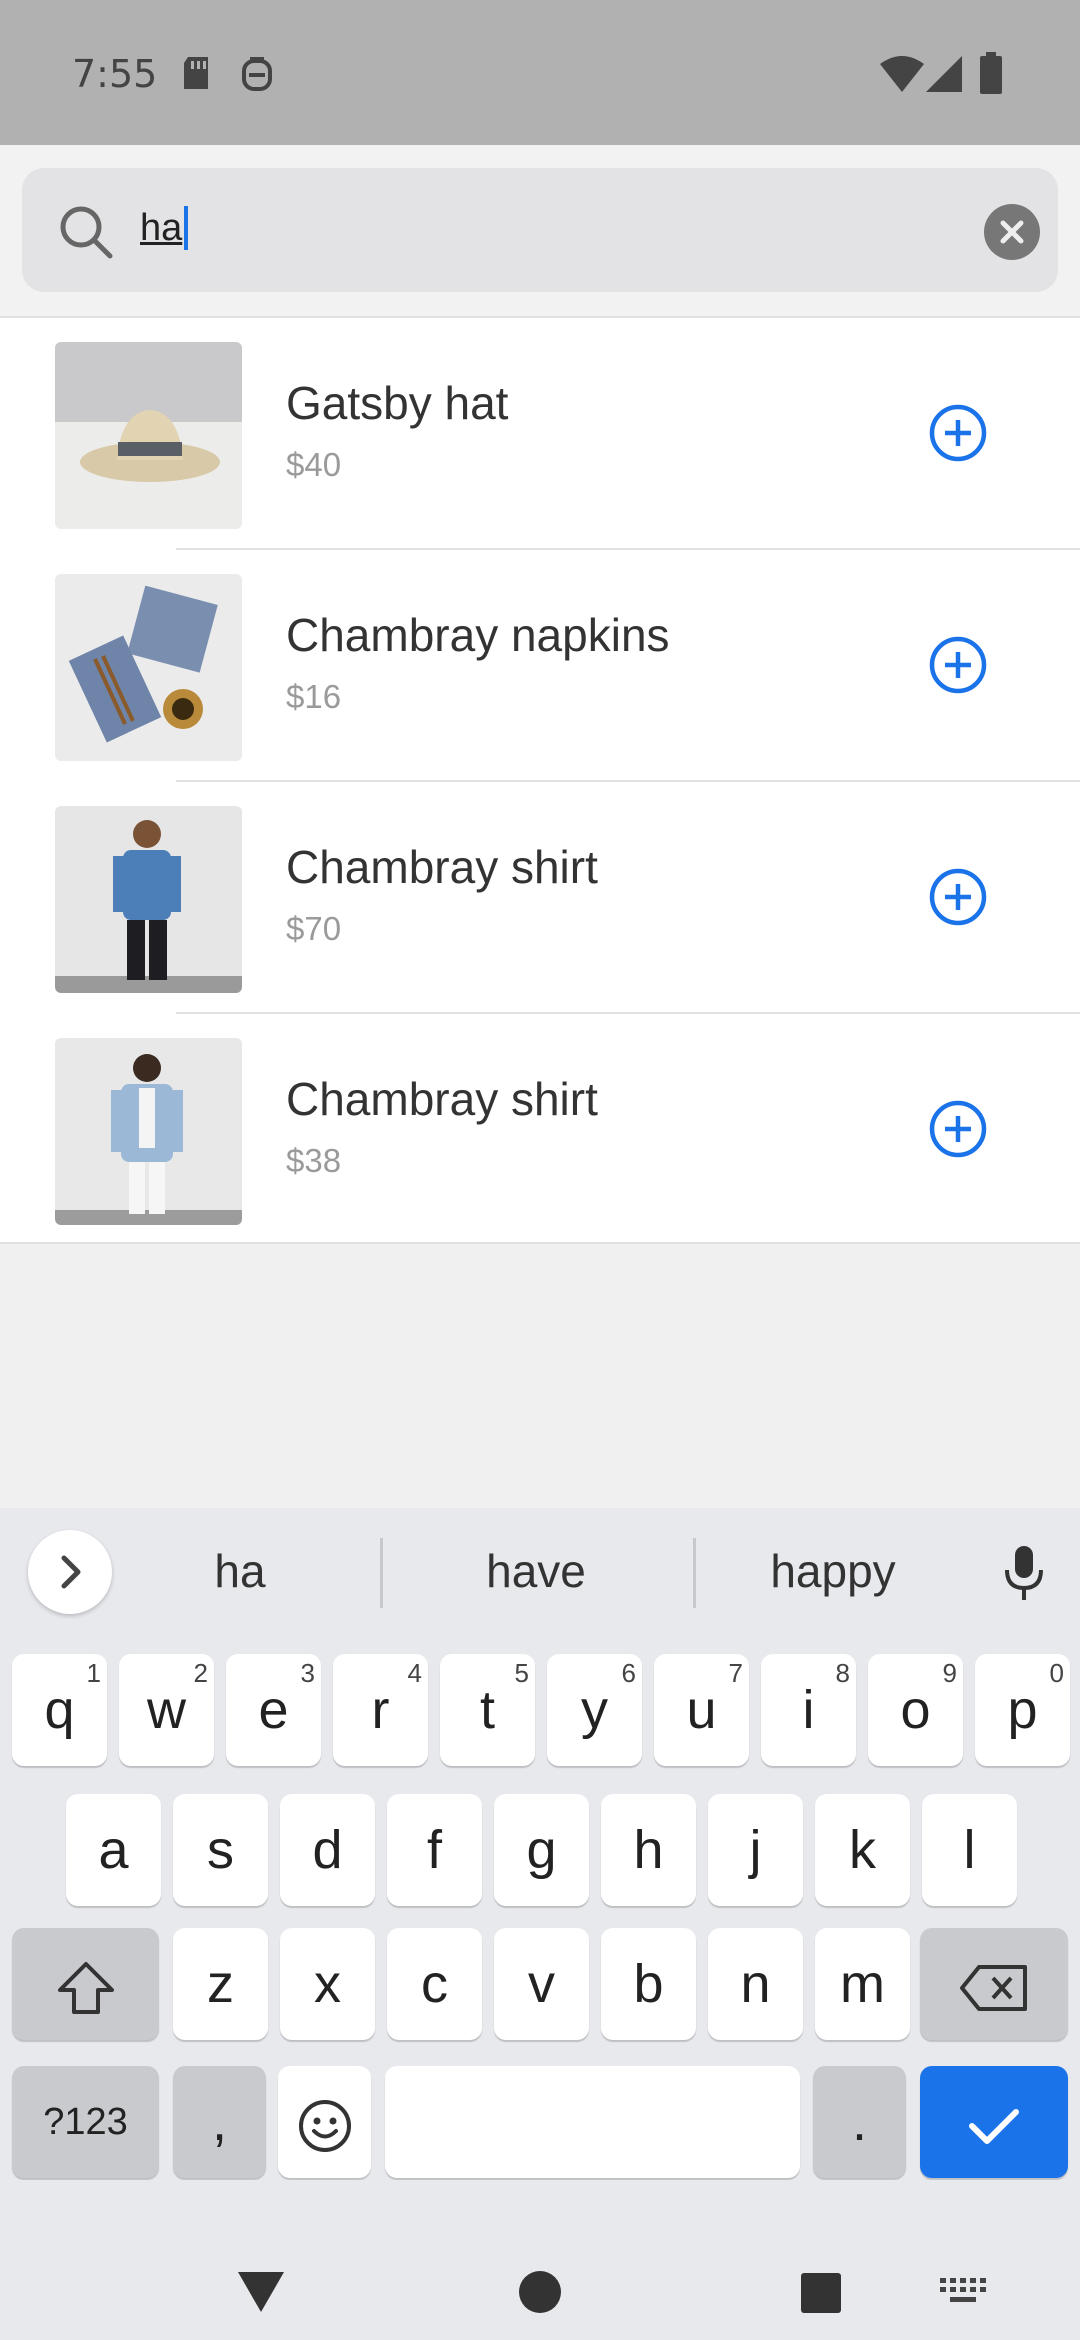  What do you see at coordinates (314, 464) in the screenshot?
I see `product-price: $40` at bounding box center [314, 464].